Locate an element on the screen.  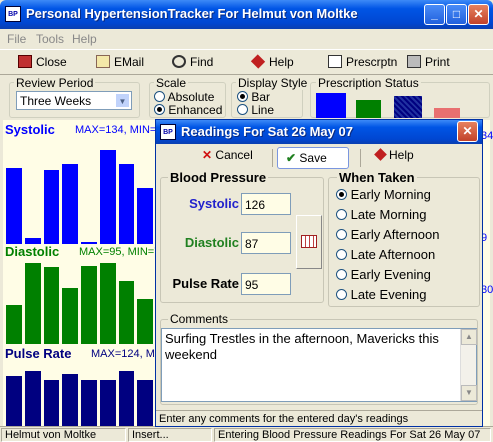
dialog-close-button: ✕ is located at coordinates (467, 131).